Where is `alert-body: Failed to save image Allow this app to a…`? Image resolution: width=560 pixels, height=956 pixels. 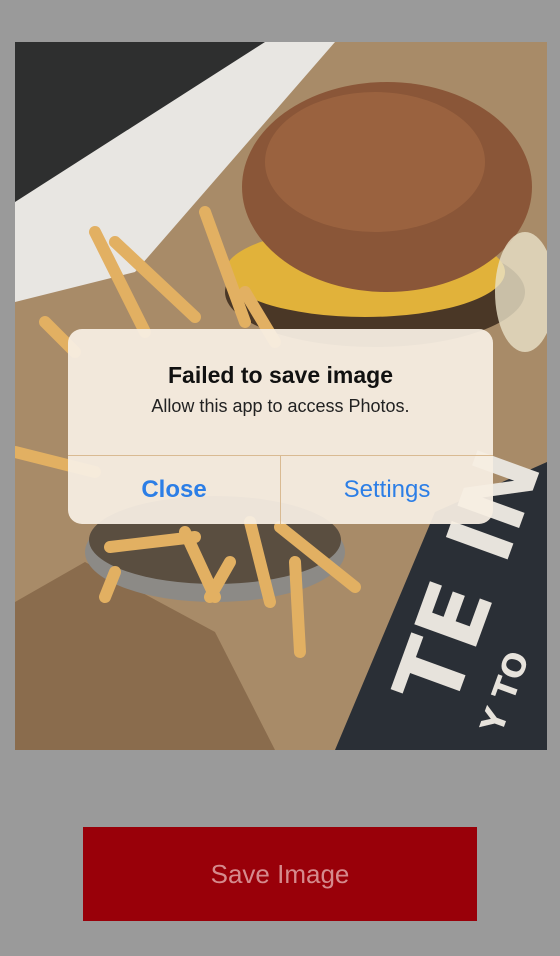
alert-body: Failed to save image Allow this app to a… is located at coordinates (280, 392).